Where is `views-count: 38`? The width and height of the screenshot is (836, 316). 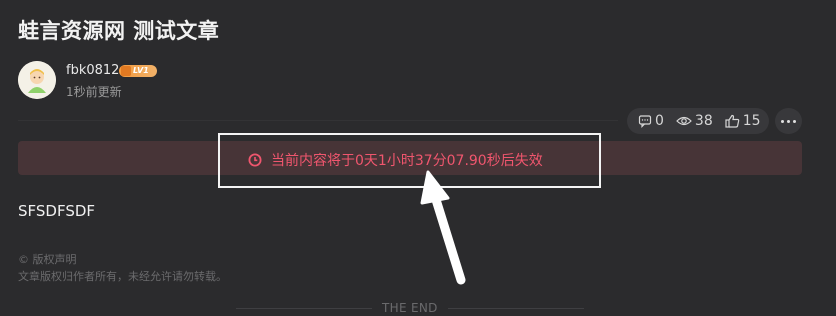 views-count: 38 is located at coordinates (703, 121).